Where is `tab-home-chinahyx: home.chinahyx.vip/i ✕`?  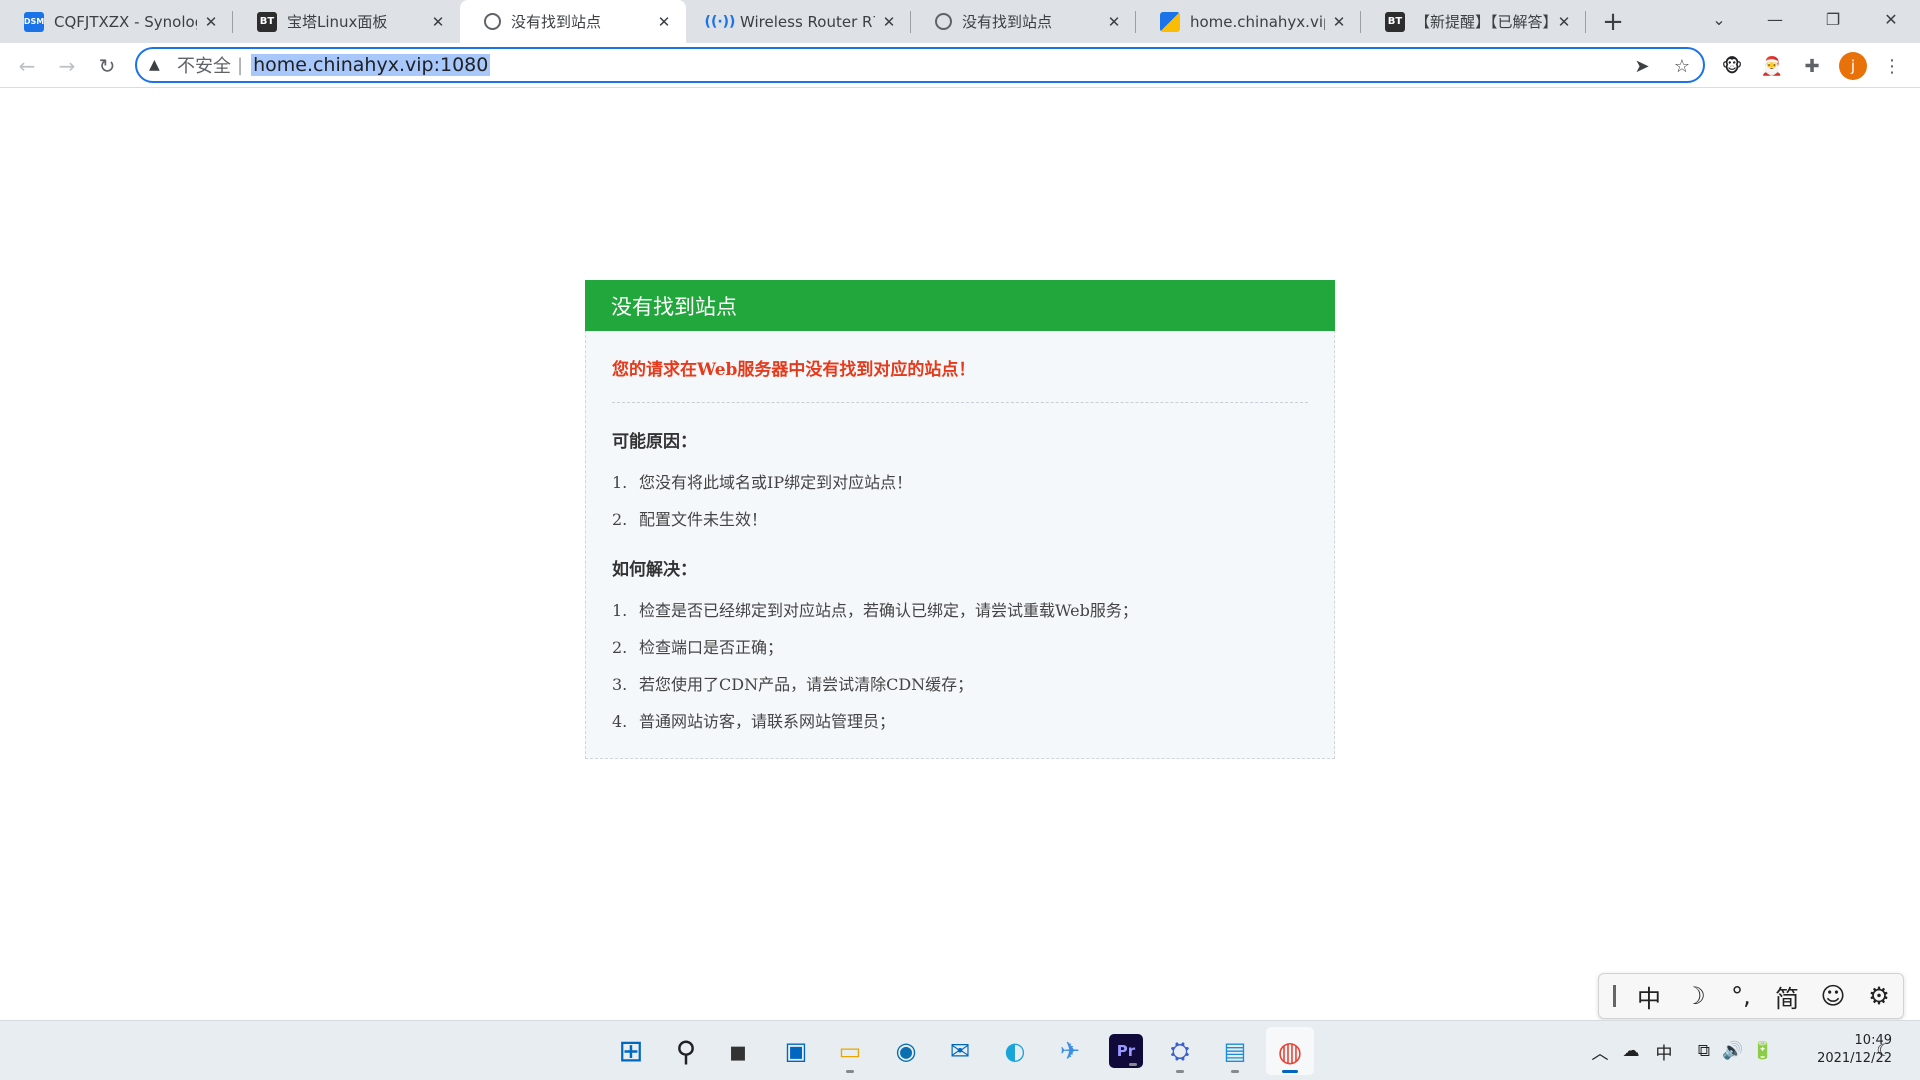 tab-home-chinahyx: home.chinahyx.vip/i ✕ is located at coordinates (1248, 21).